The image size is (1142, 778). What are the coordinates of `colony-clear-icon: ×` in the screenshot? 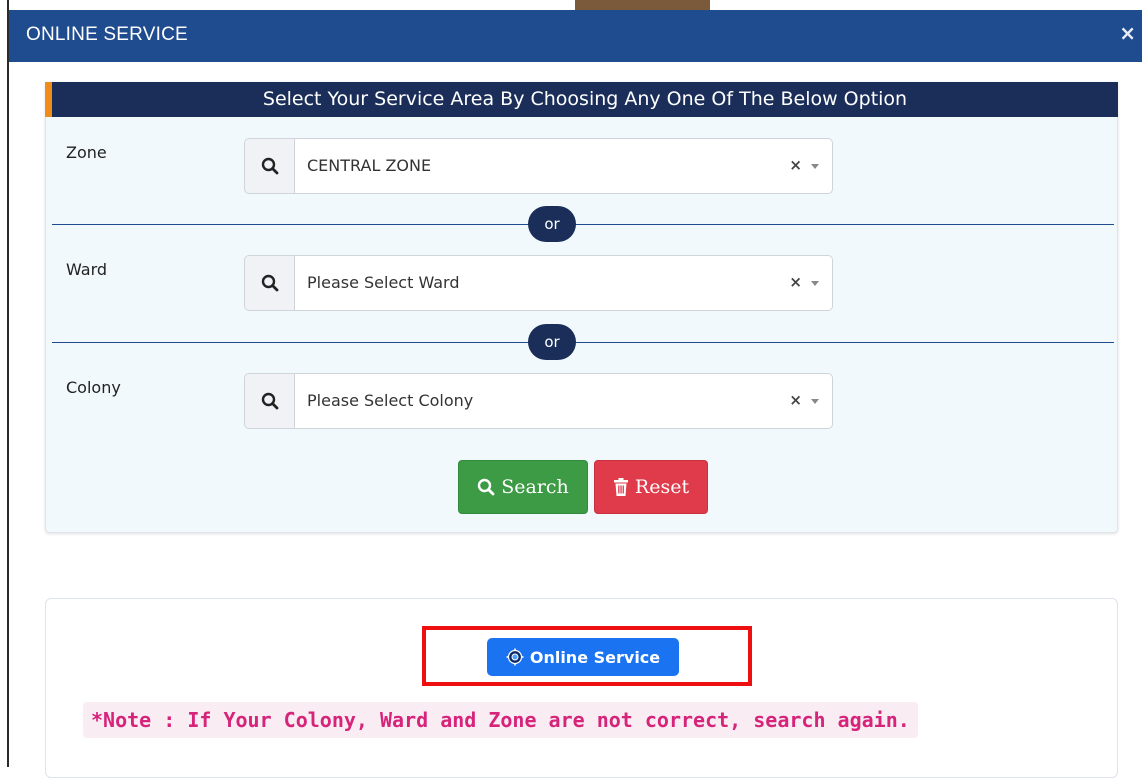 It's located at (795, 400).